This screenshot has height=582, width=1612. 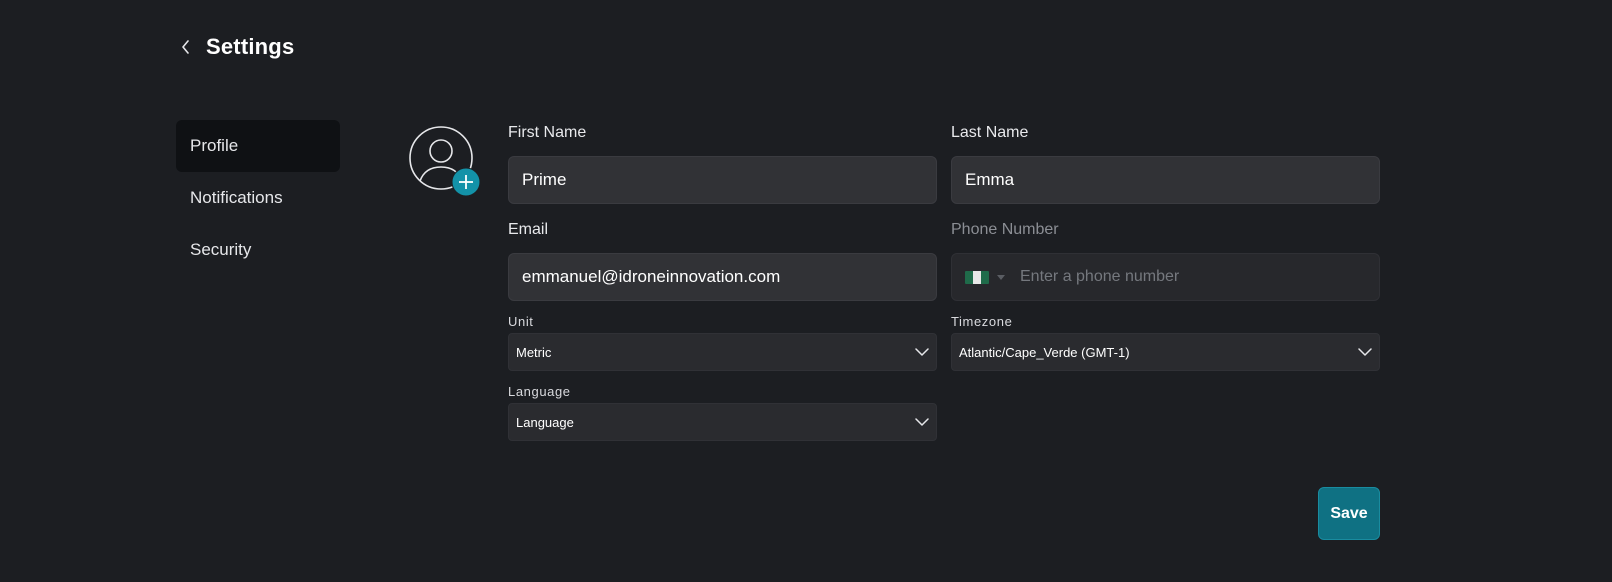 I want to click on sidebar-item-label: Profile, so click(x=214, y=145).